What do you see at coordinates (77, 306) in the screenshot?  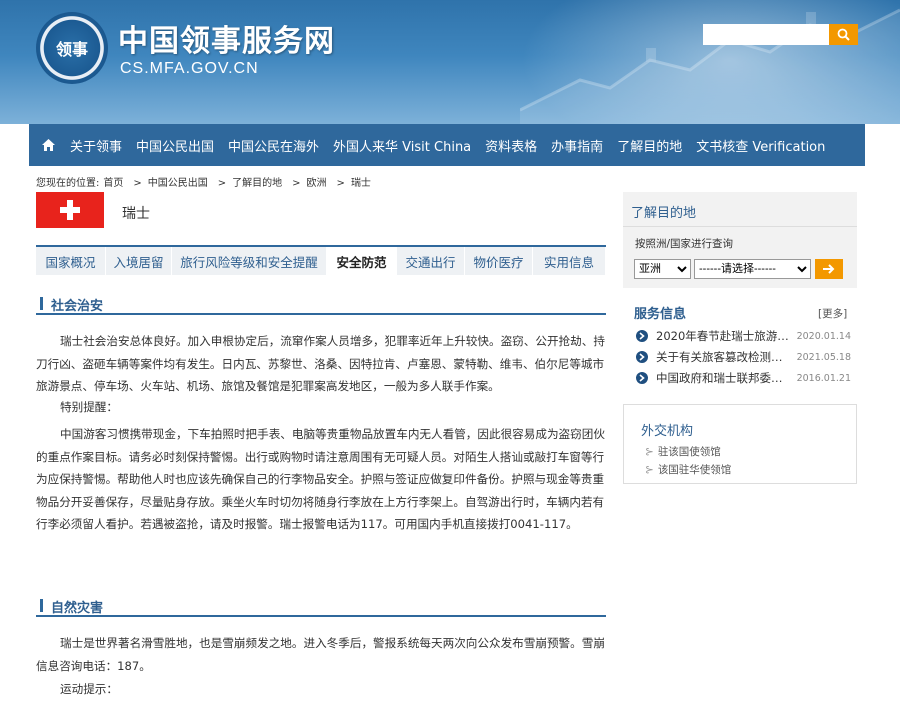 I see `section-title: 社会治安` at bounding box center [77, 306].